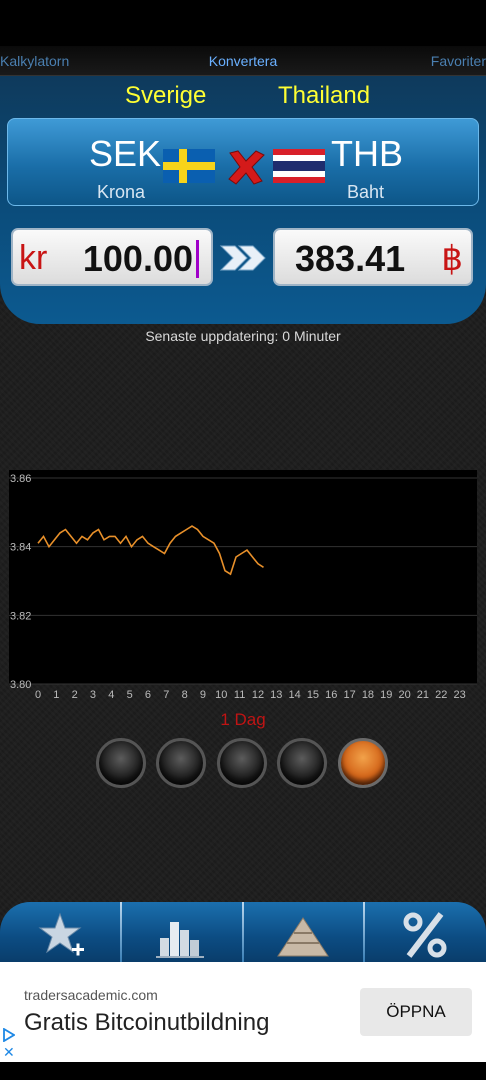  I want to click on chart-x-tick-label: 0, so click(38, 695).